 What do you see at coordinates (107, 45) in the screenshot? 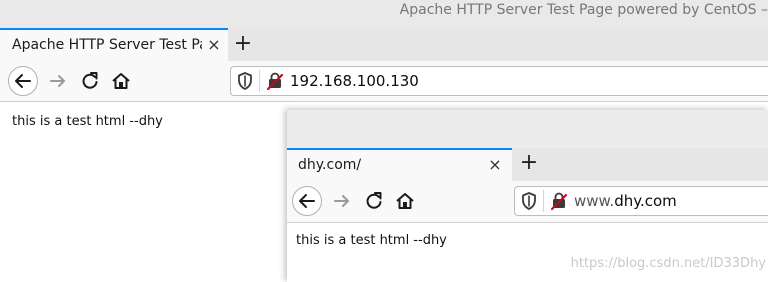
I see `back-tab-title: Apache HTTP Server Test Pag` at bounding box center [107, 45].